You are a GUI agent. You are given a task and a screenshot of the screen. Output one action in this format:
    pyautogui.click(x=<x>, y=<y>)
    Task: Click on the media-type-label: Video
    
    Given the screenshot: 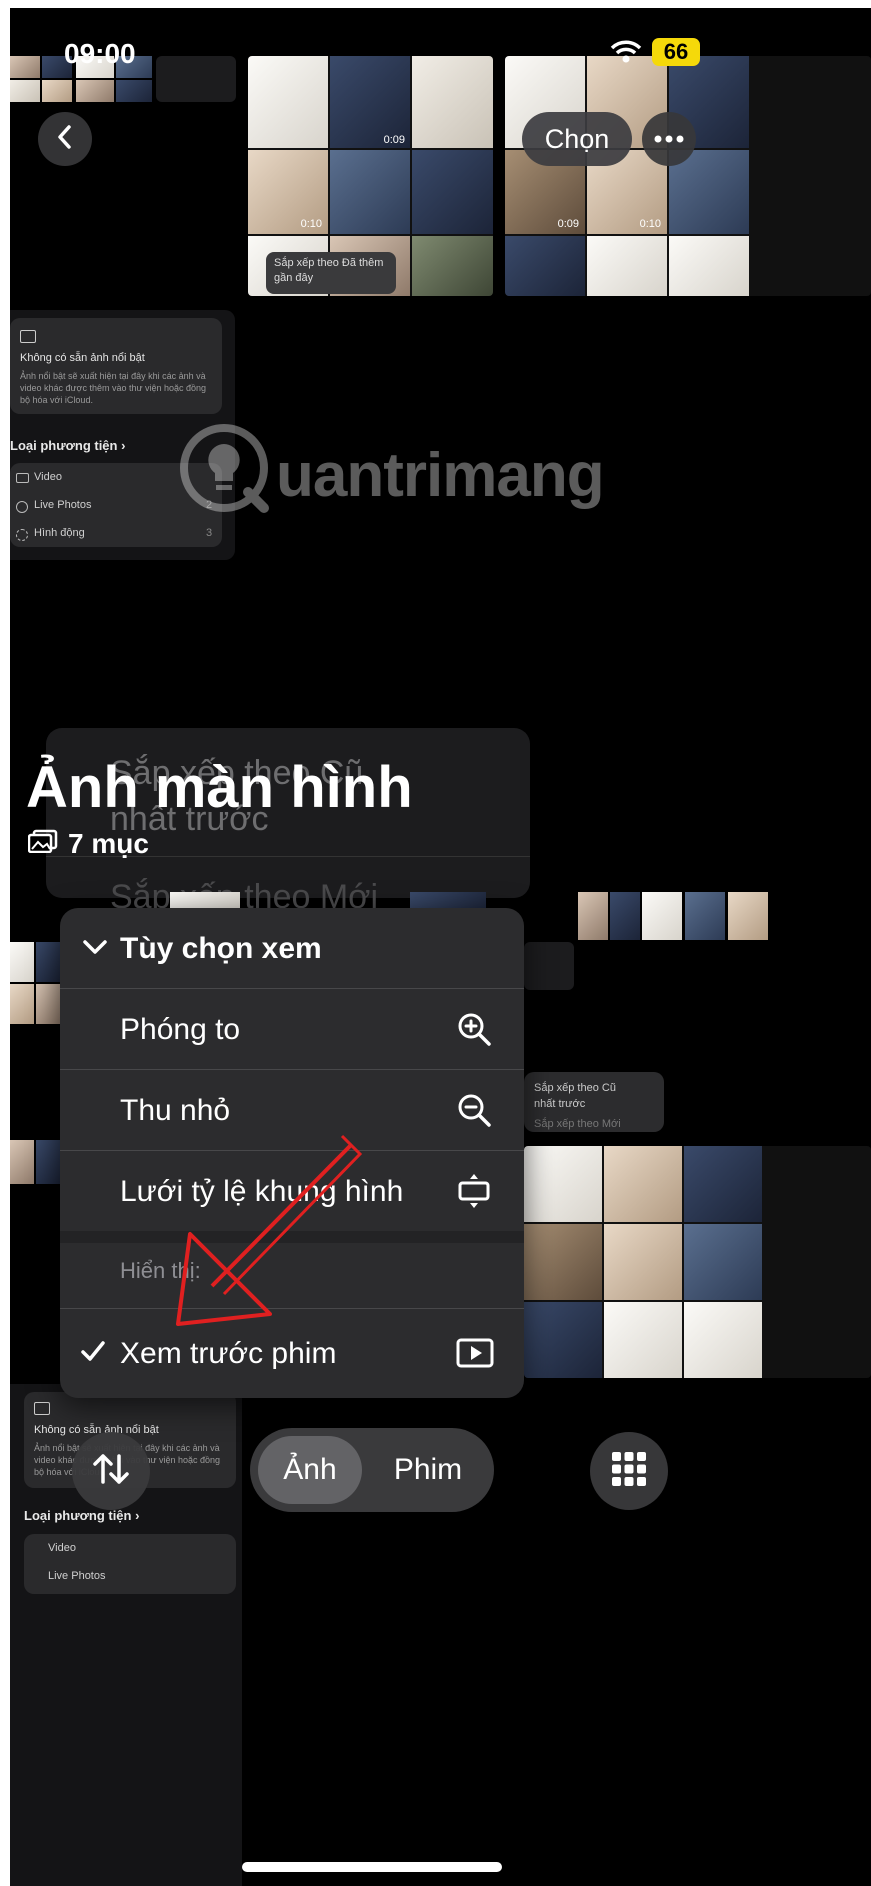 What is the action you would take?
    pyautogui.click(x=48, y=477)
    